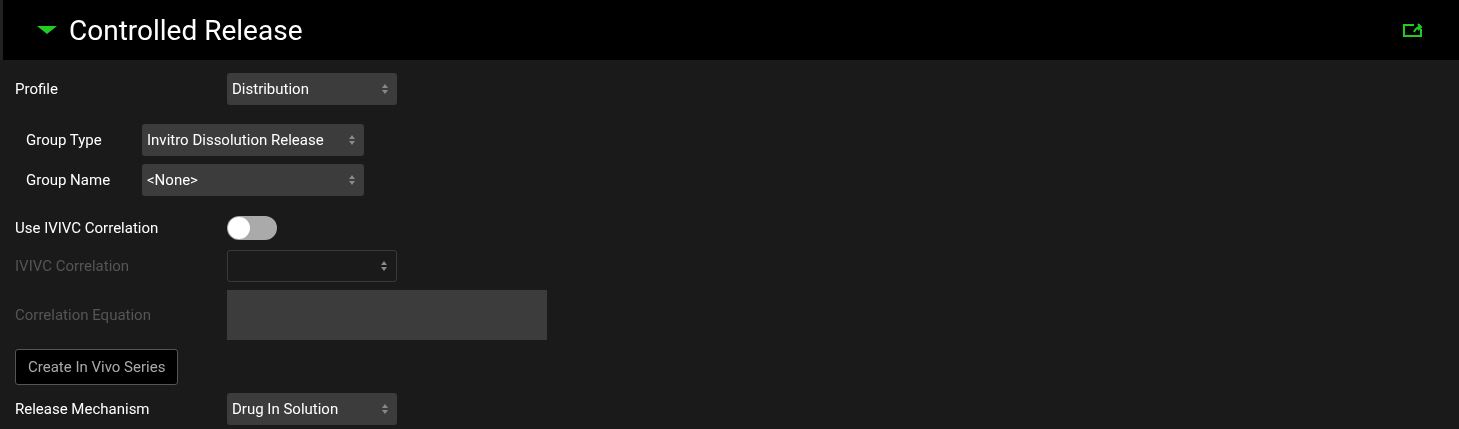 The width and height of the screenshot is (1459, 429). What do you see at coordinates (83, 315) in the screenshot?
I see `field-label: Correlation Equation` at bounding box center [83, 315].